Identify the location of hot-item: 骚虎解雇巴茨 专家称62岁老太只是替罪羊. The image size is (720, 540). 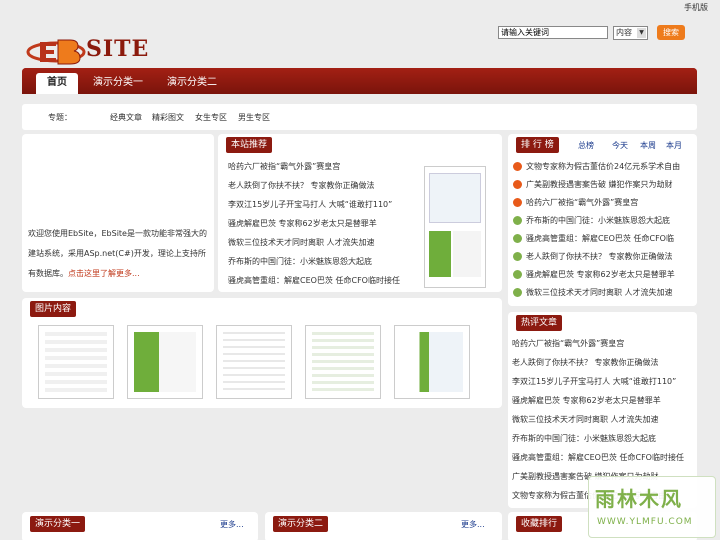
(586, 400).